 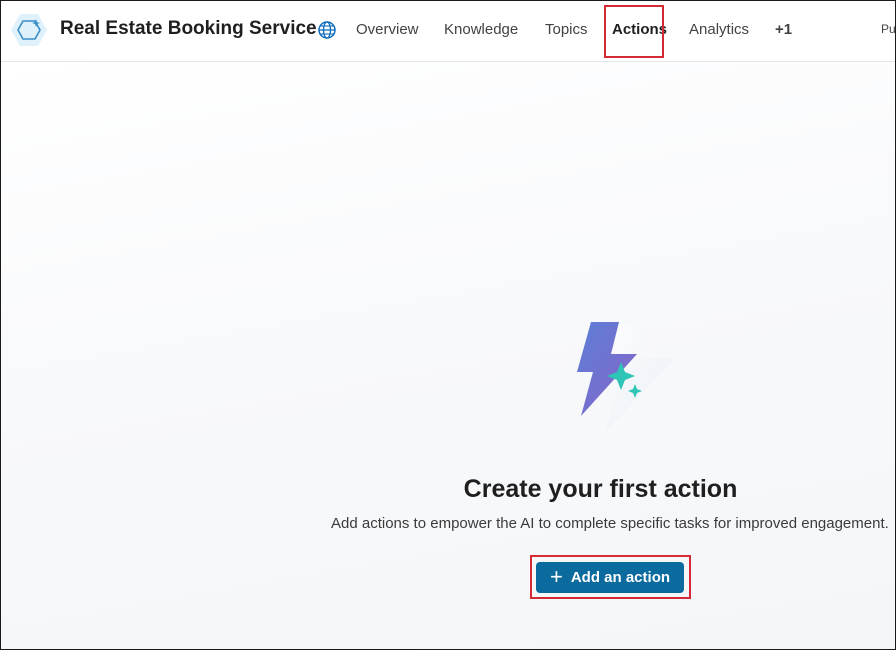 What do you see at coordinates (600, 489) in the screenshot?
I see `empty-state-title: Create your first action` at bounding box center [600, 489].